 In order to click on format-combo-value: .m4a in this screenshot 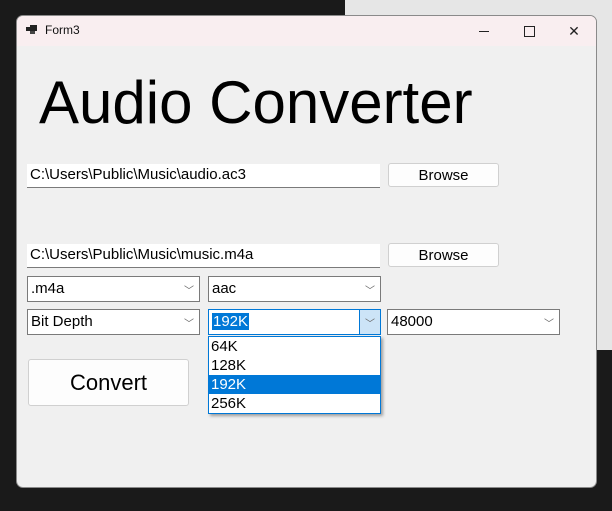, I will do `click(48, 288)`.